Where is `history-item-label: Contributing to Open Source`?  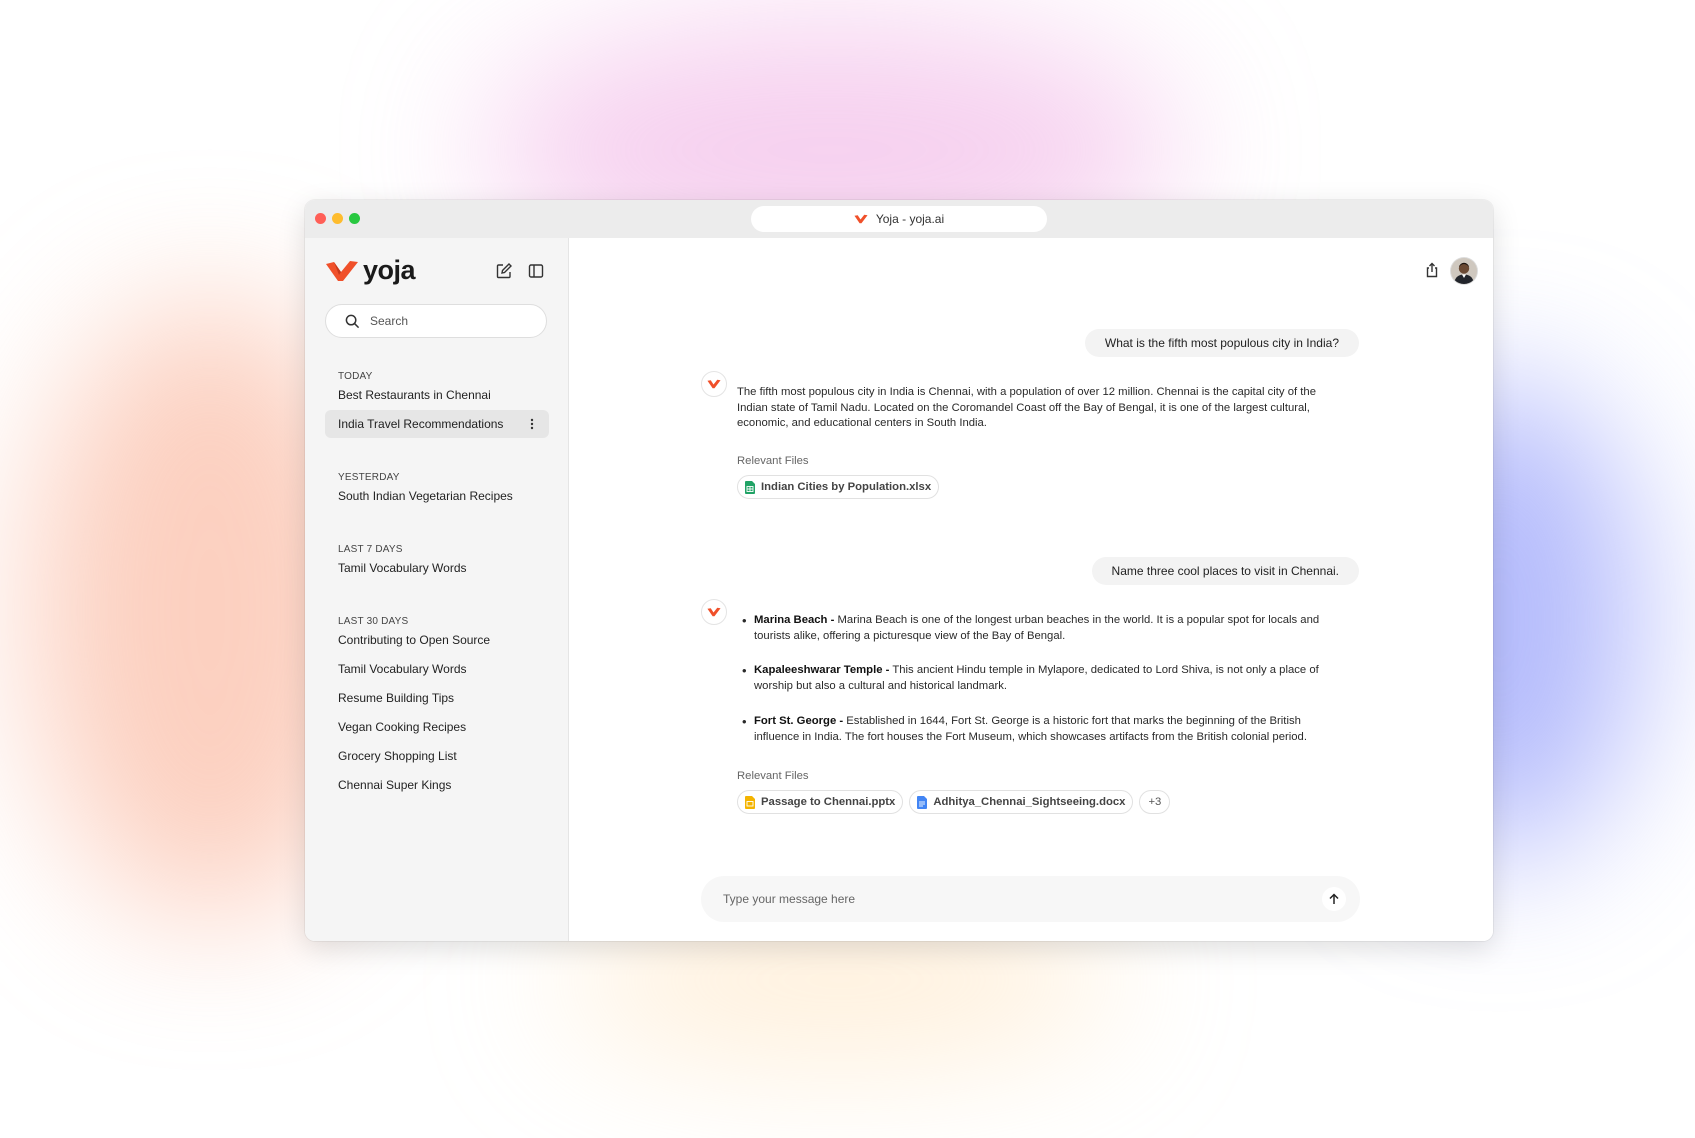
history-item-label: Contributing to Open Source is located at coordinates (414, 640).